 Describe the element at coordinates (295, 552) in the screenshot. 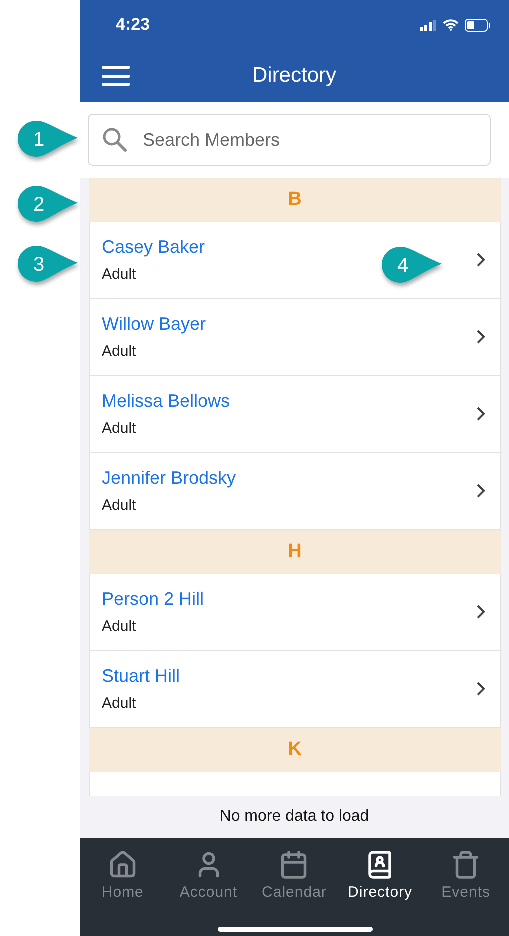

I see `section-letter: H` at that location.